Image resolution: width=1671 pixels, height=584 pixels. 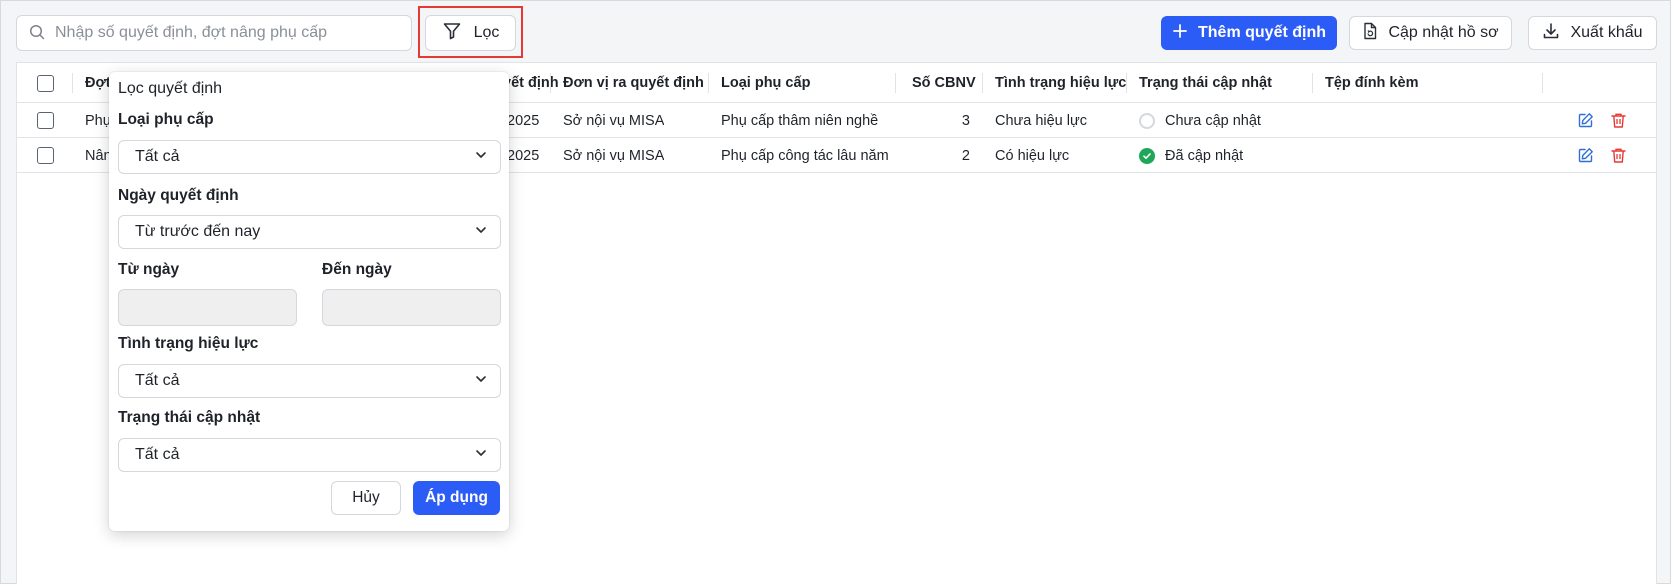 I want to click on update-status-label: Trạng thái cập nhật, so click(x=189, y=417).